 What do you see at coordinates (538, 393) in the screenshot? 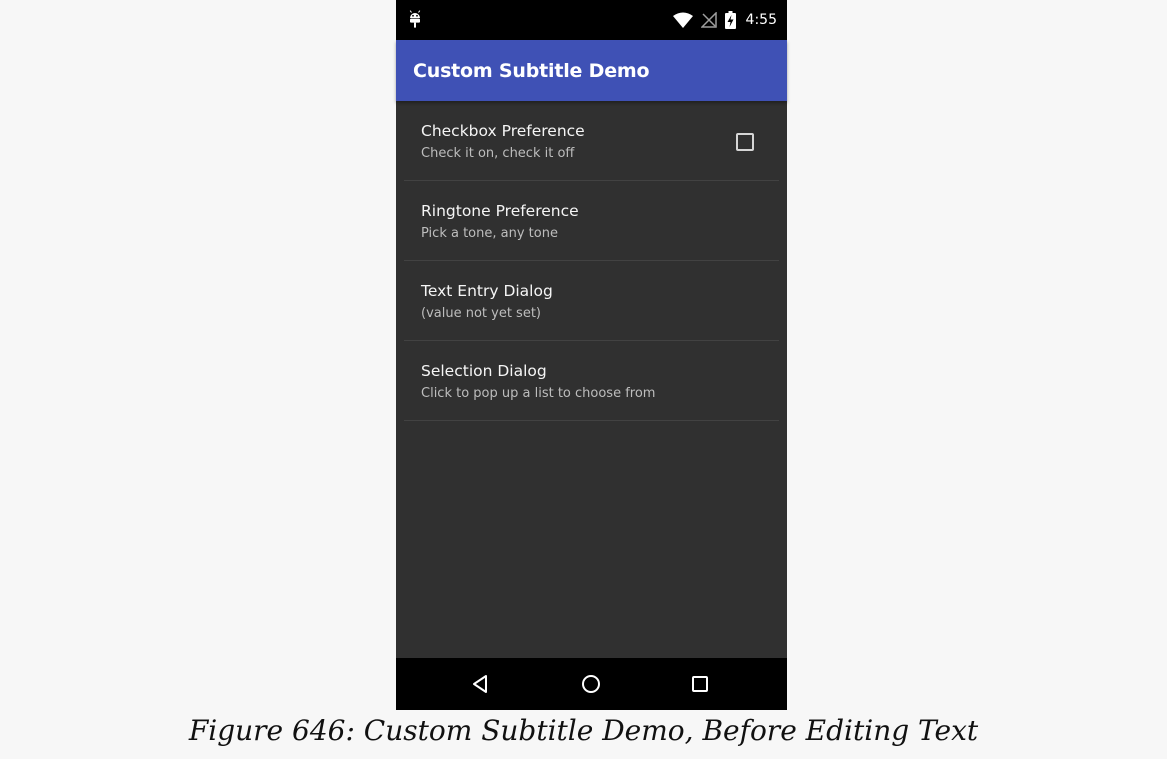
I see `preference-summary: Click to pop up a list to choose from` at bounding box center [538, 393].